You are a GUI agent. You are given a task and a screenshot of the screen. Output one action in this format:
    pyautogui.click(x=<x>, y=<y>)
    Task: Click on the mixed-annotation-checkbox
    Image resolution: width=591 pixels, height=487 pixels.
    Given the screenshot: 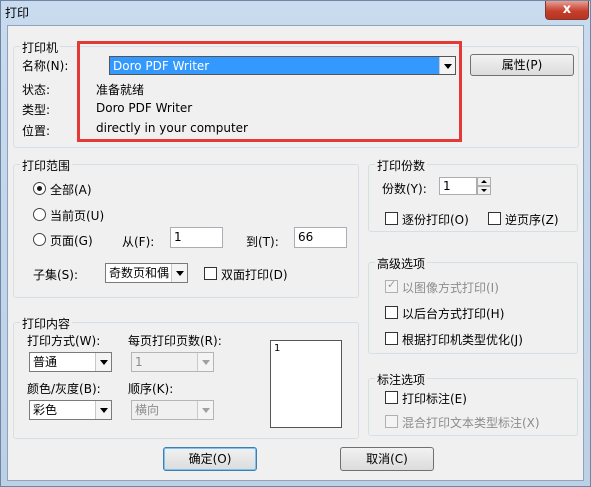 What is the action you would take?
    pyautogui.click(x=391, y=421)
    